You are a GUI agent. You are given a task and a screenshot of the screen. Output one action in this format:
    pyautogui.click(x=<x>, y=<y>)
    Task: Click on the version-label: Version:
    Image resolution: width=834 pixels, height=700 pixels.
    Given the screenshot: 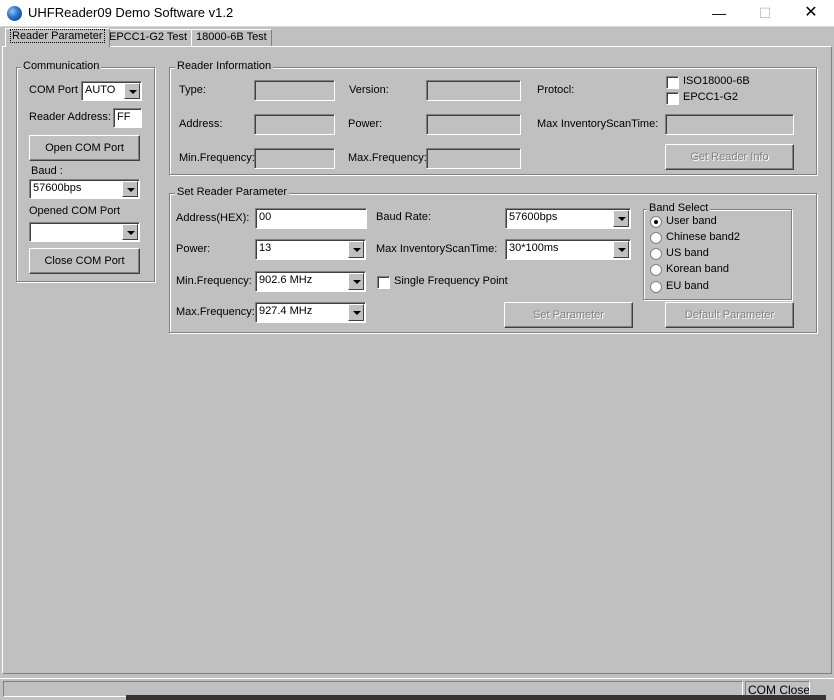 What is the action you would take?
    pyautogui.click(x=369, y=90)
    